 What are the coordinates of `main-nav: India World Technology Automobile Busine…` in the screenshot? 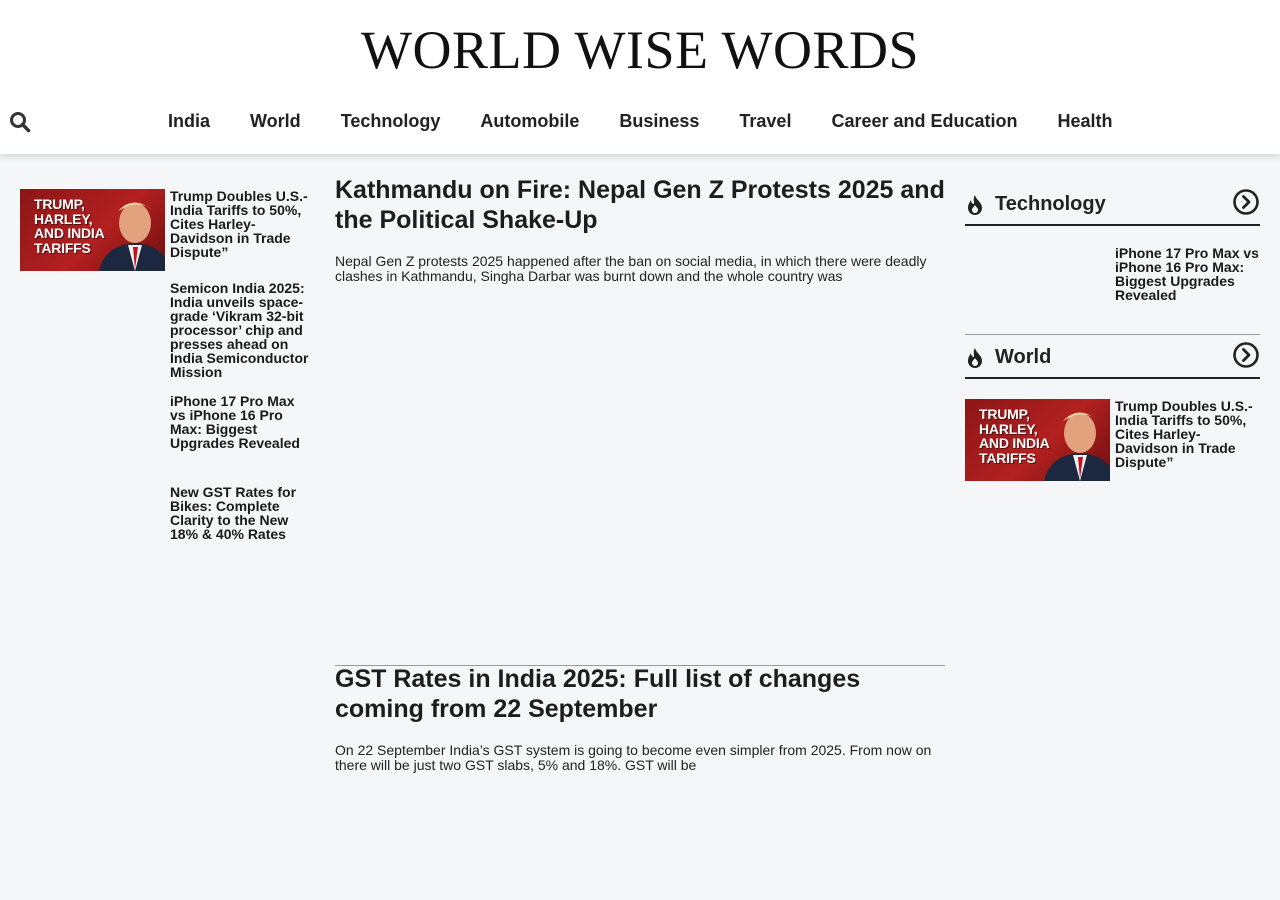 It's located at (640, 121).